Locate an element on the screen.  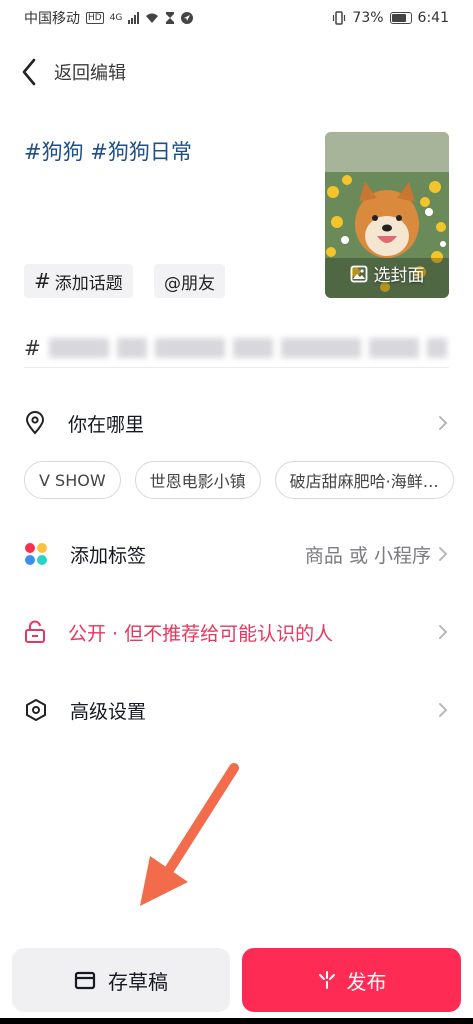
location-status-icon is located at coordinates (187, 18).